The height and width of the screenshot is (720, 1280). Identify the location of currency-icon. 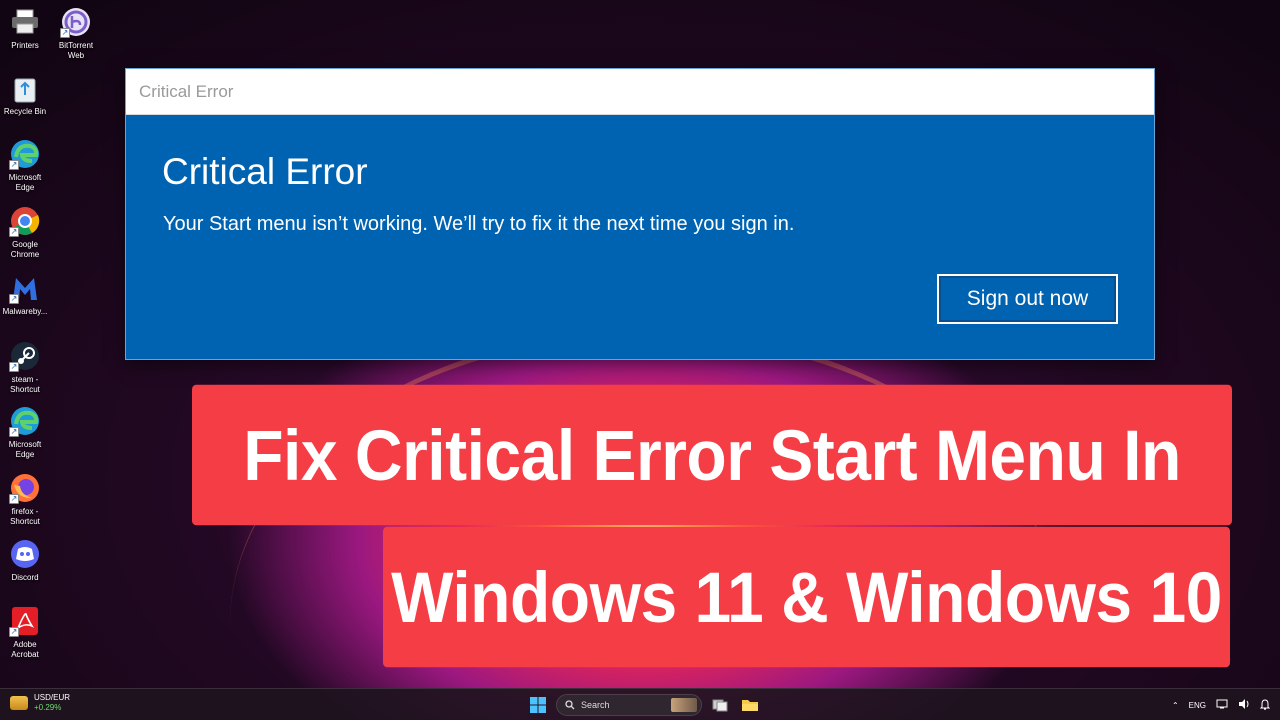
(19, 703).